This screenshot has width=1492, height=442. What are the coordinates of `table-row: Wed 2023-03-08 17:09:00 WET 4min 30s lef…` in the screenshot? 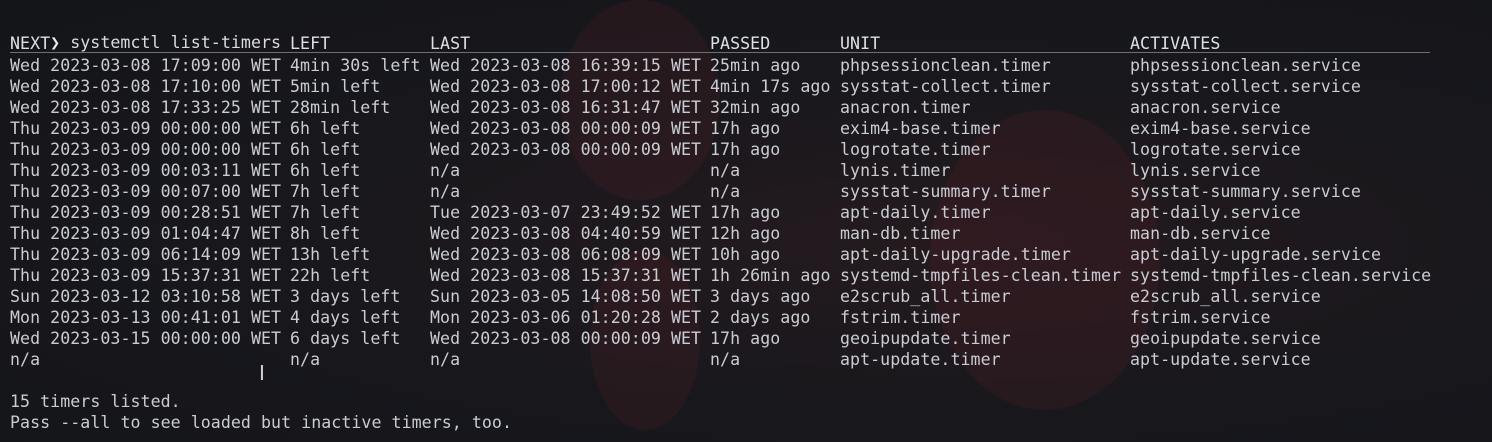 It's located at (685, 65).